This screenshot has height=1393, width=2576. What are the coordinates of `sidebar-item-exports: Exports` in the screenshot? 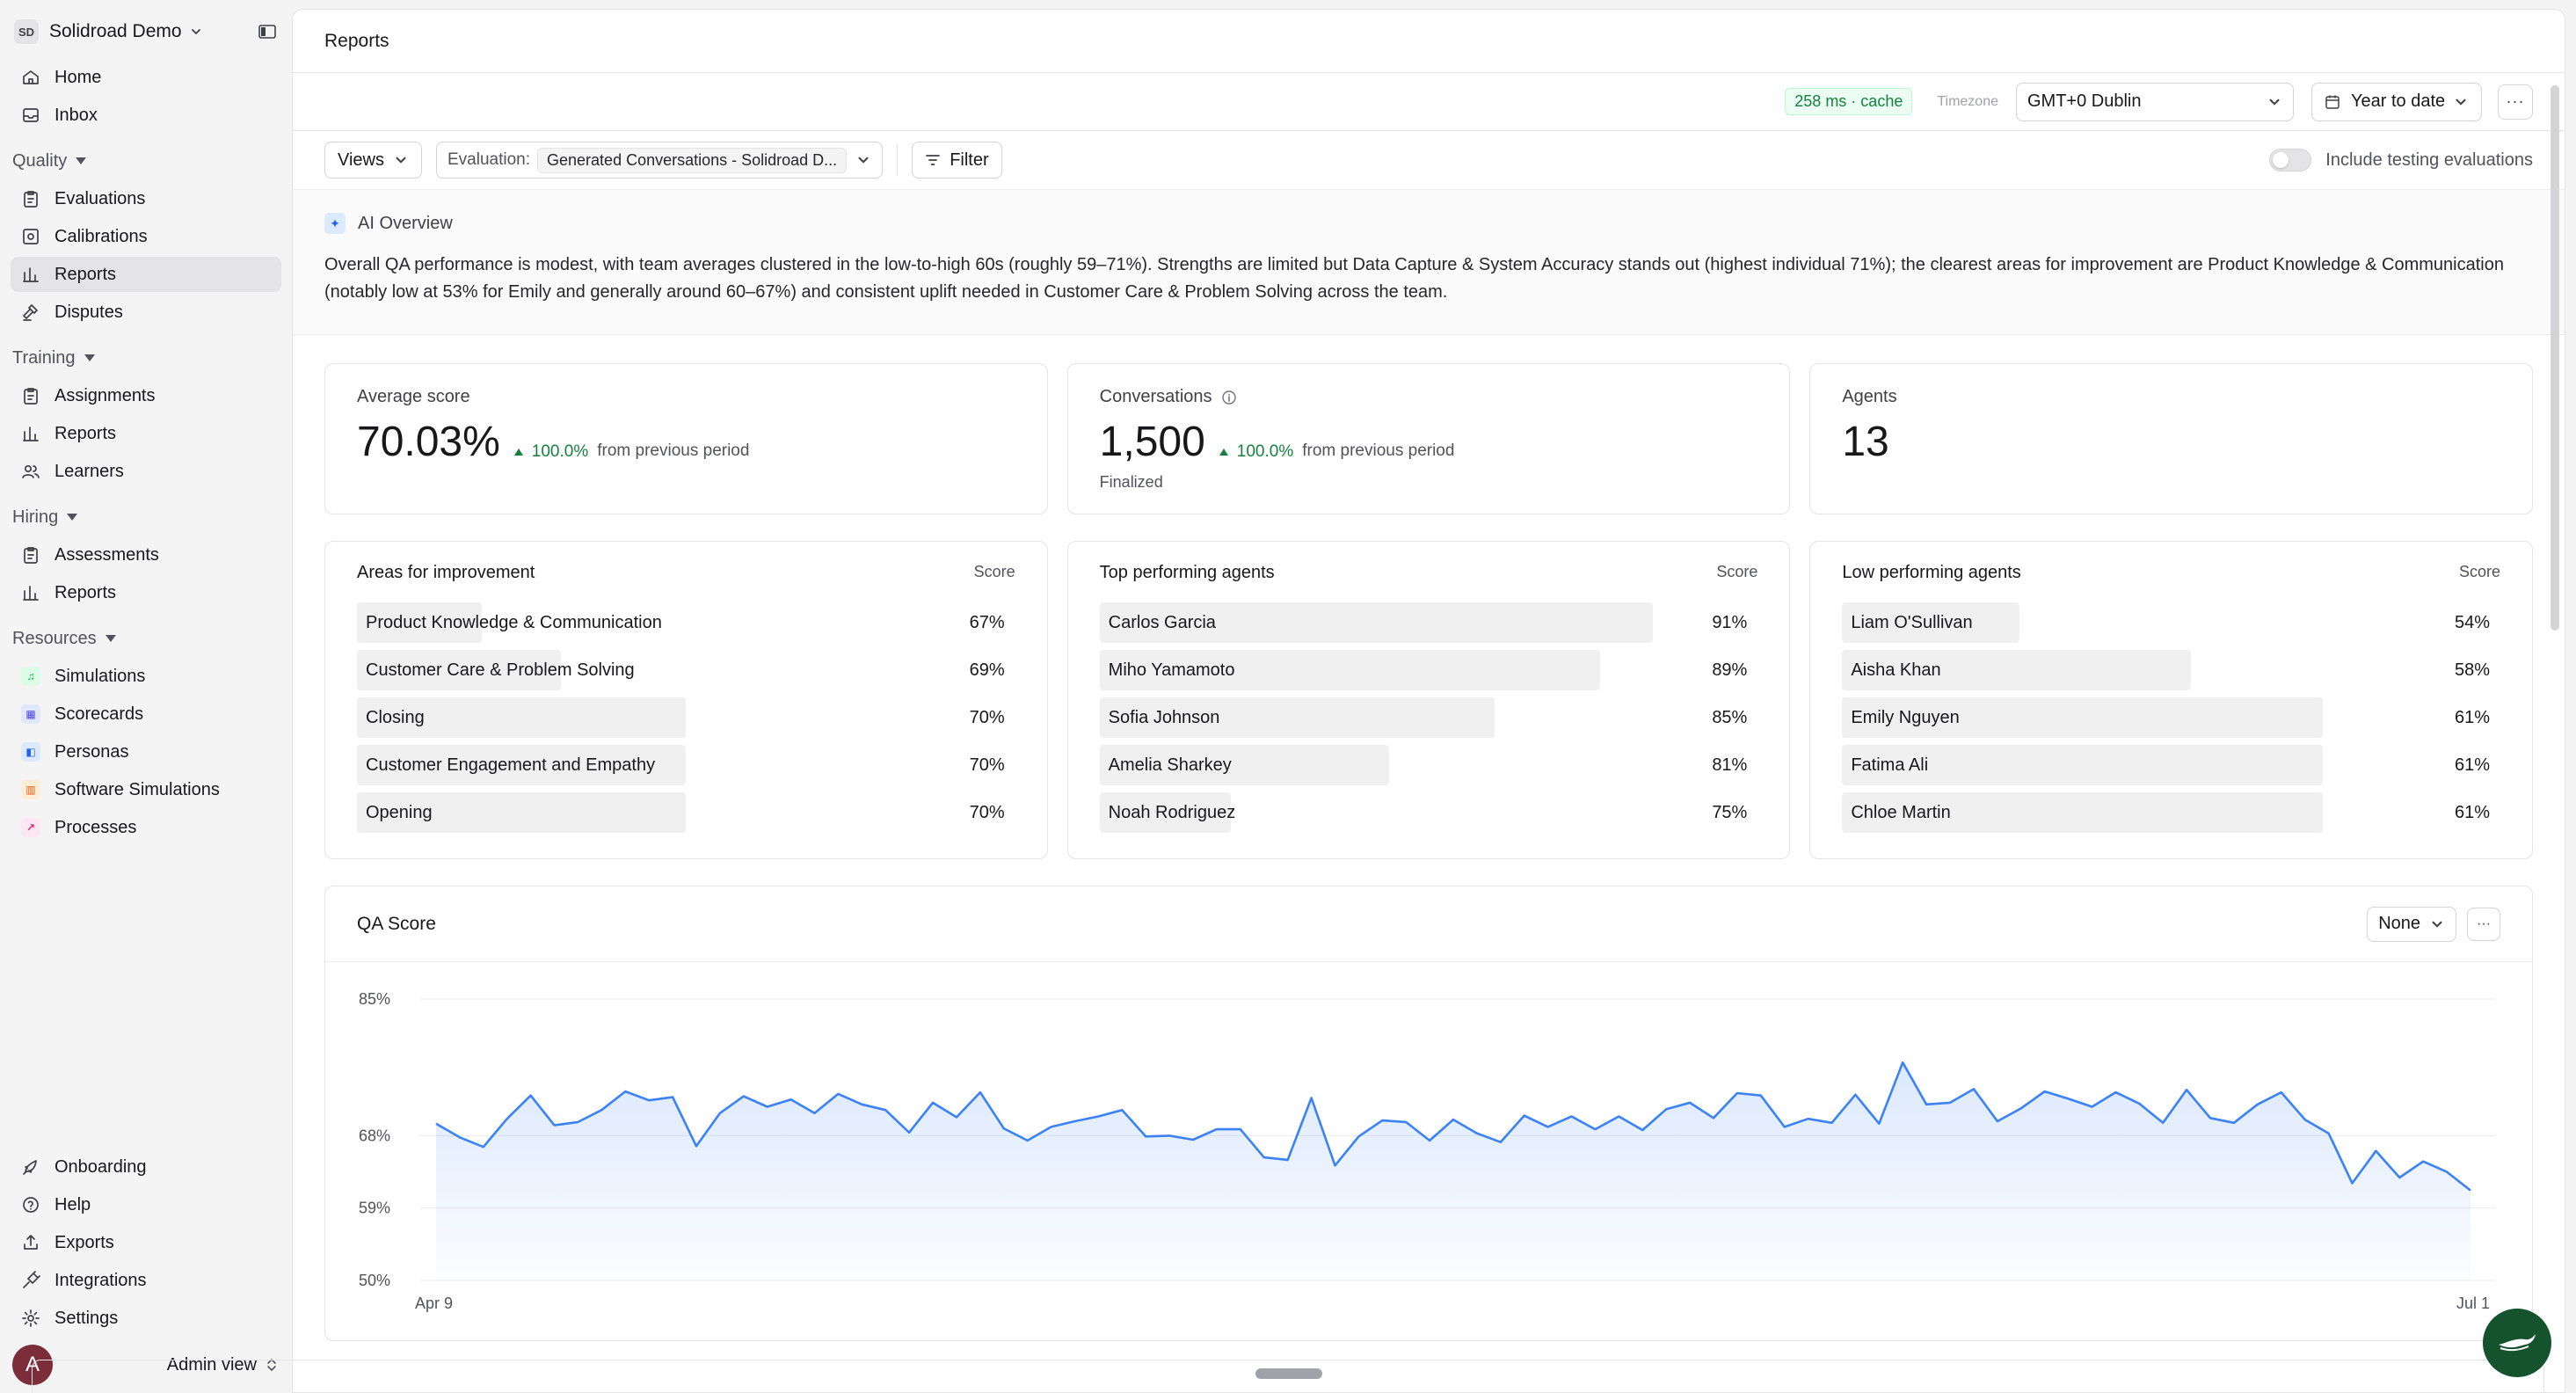 It's located at (146, 1243).